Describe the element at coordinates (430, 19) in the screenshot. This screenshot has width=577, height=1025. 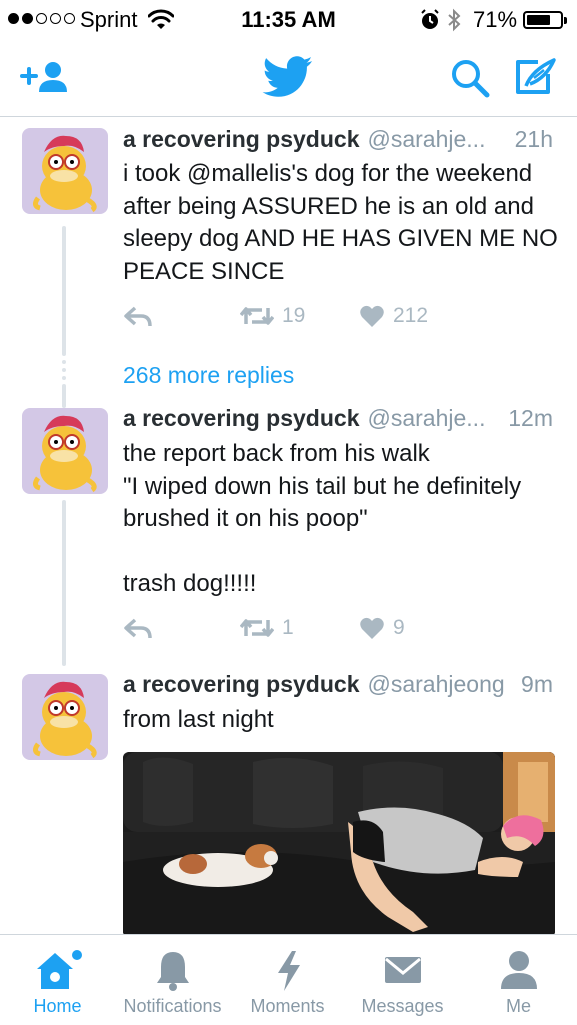
I see `alarm-icon` at that location.